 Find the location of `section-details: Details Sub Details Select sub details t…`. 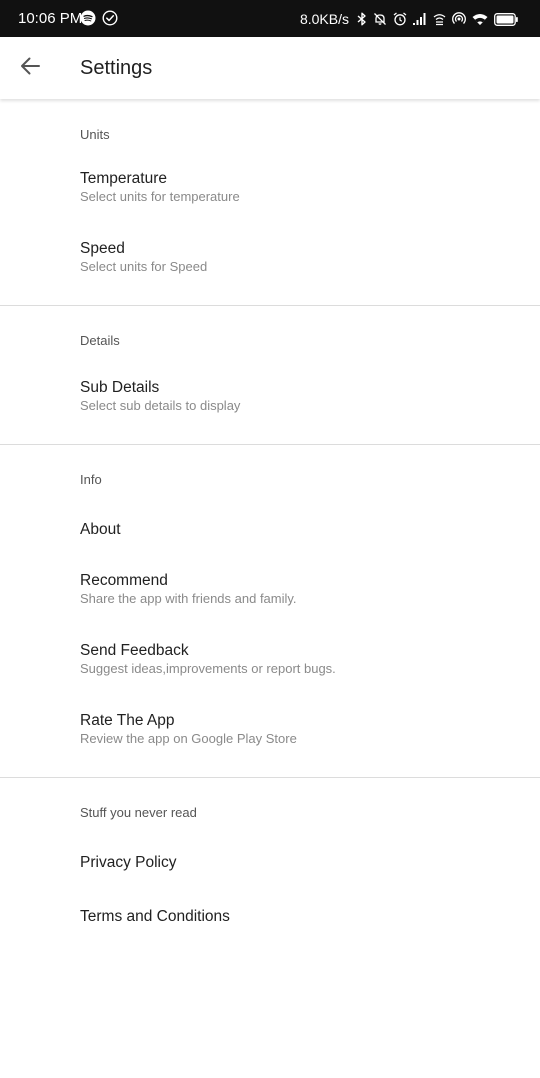

section-details: Details Sub Details Select sub details t… is located at coordinates (270, 375).